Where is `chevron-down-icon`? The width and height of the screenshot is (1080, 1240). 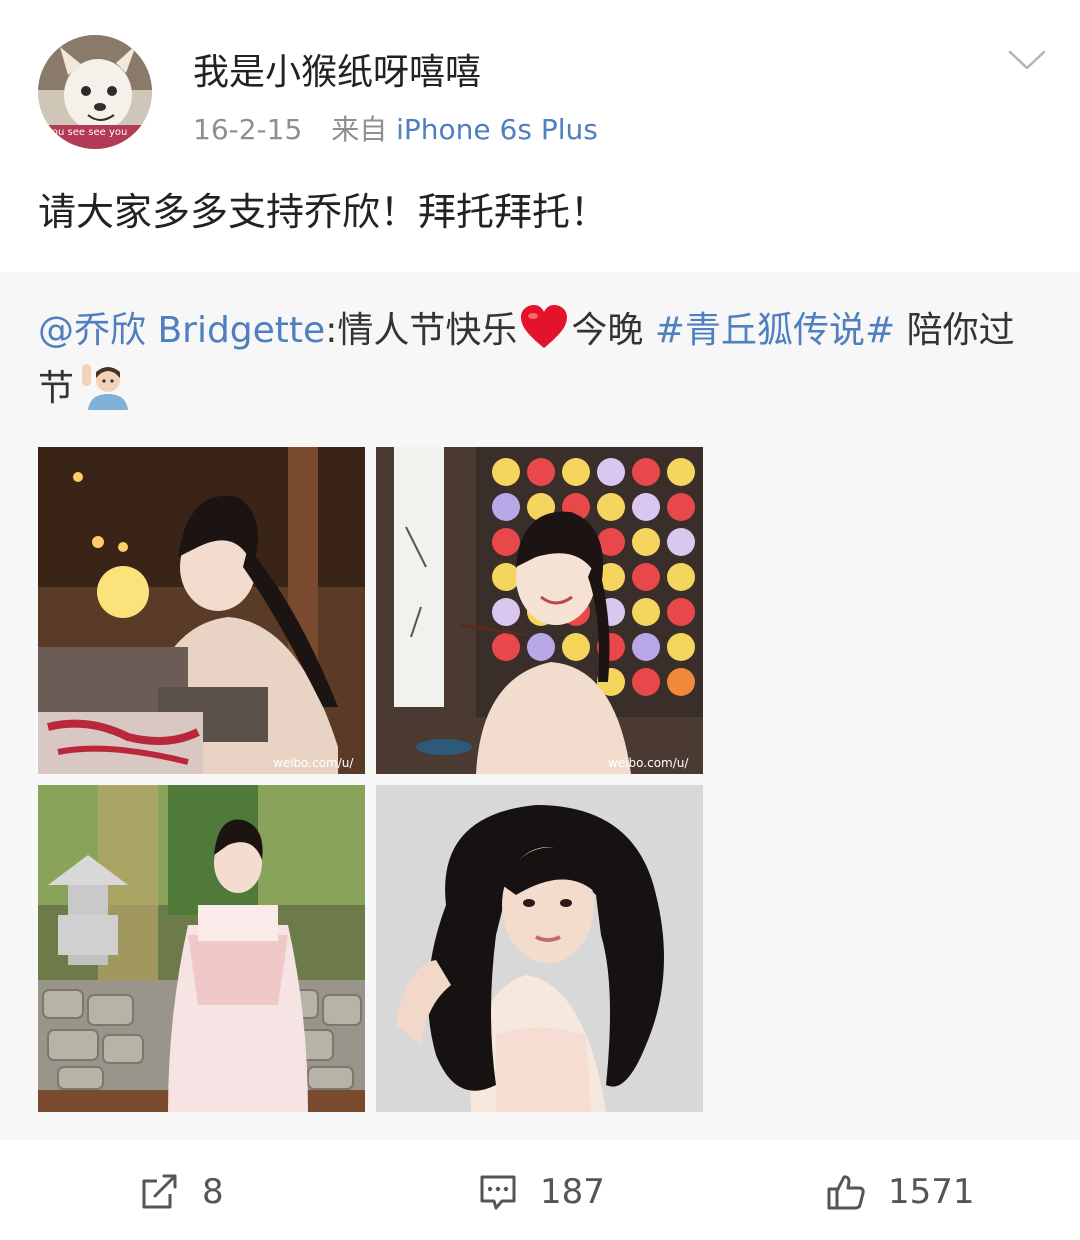
chevron-down-icon is located at coordinates (1027, 60).